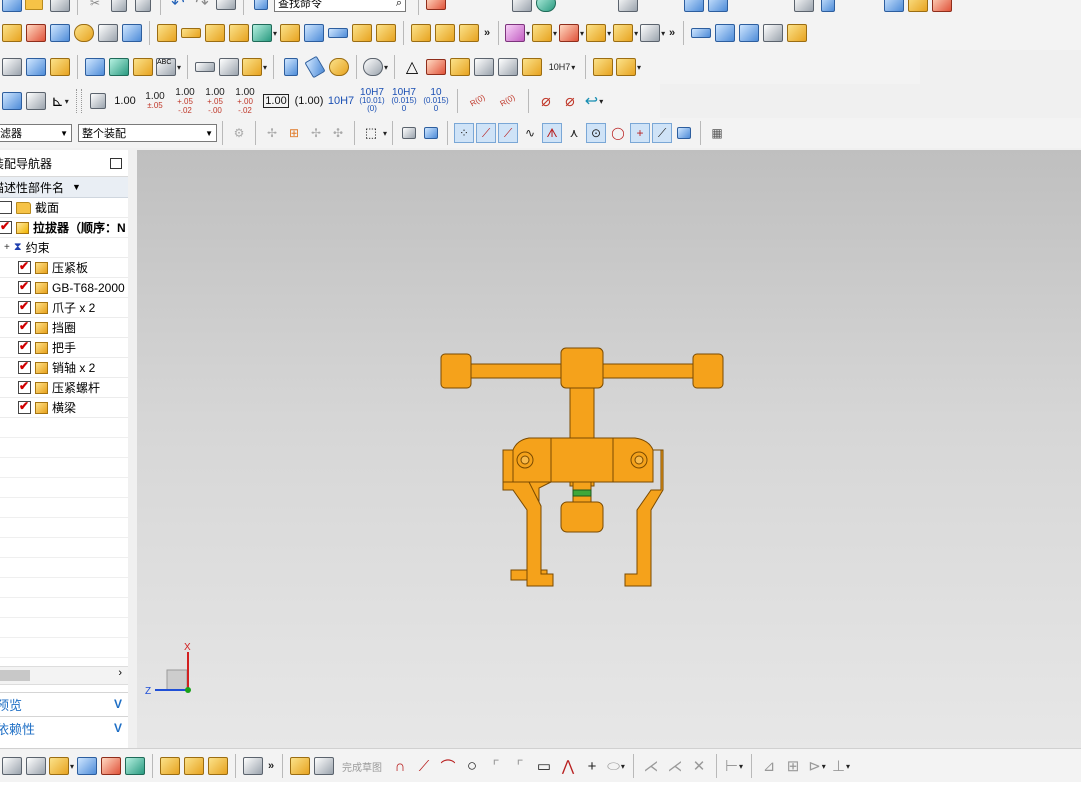 The width and height of the screenshot is (1081, 798). What do you see at coordinates (64, 408) in the screenshot?
I see `tree-row-part: 横梁` at bounding box center [64, 408].